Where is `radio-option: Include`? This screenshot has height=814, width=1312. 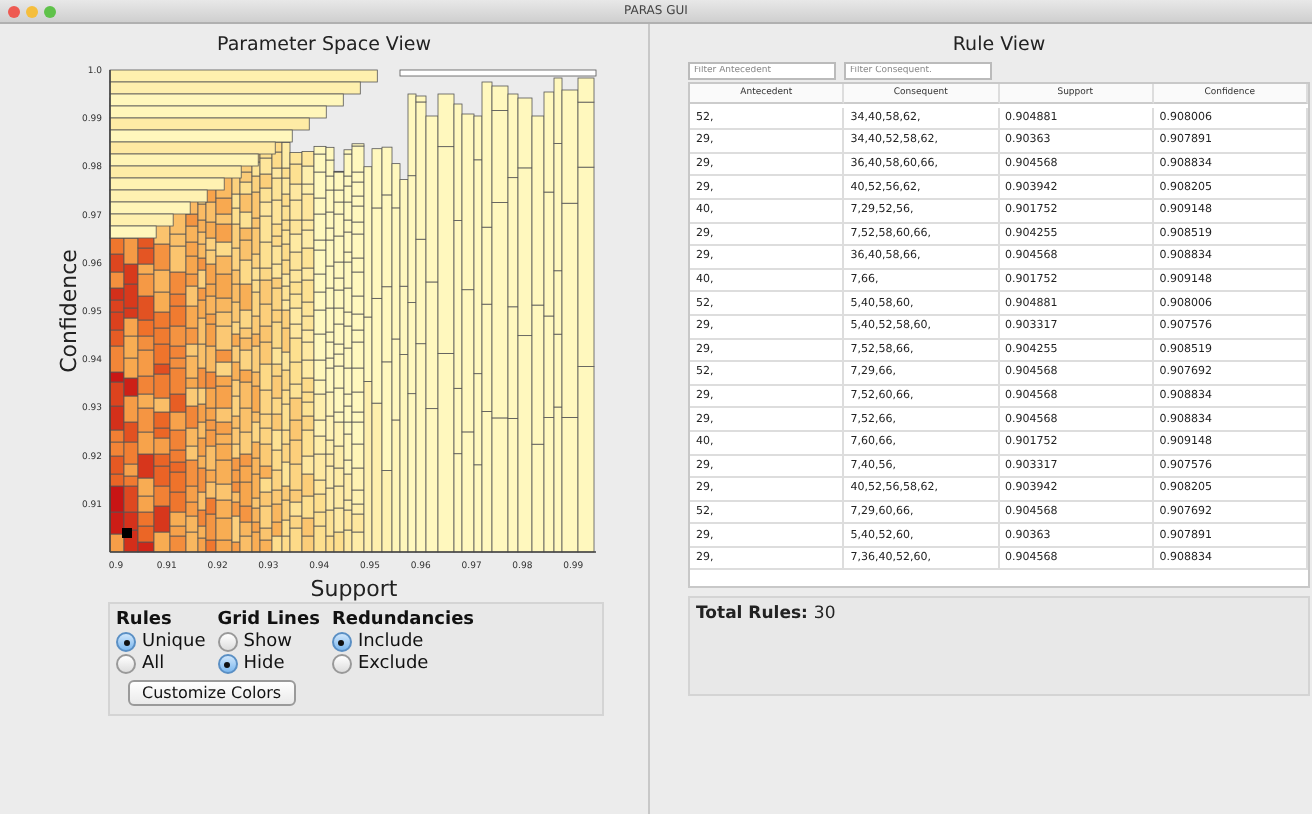
radio-option: Include is located at coordinates (403, 642).